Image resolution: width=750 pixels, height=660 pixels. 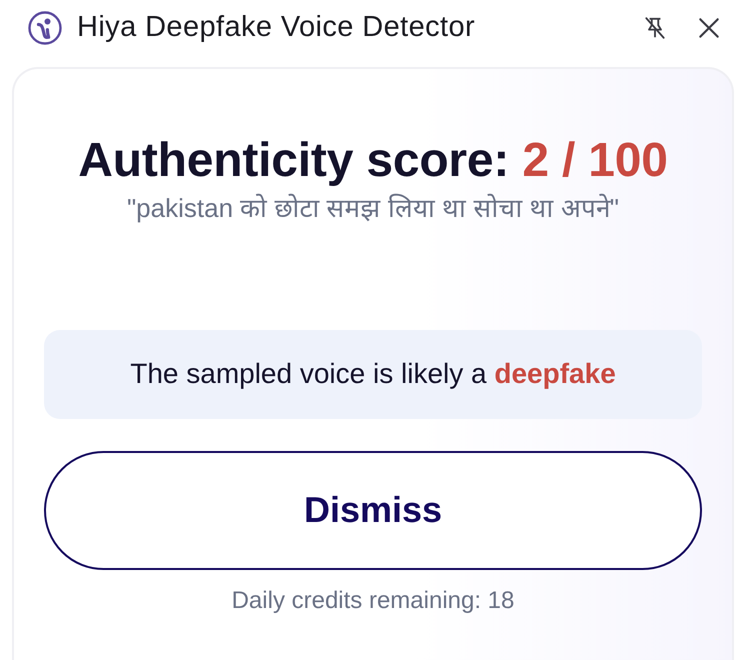 What do you see at coordinates (709, 28) in the screenshot?
I see `close-icon` at bounding box center [709, 28].